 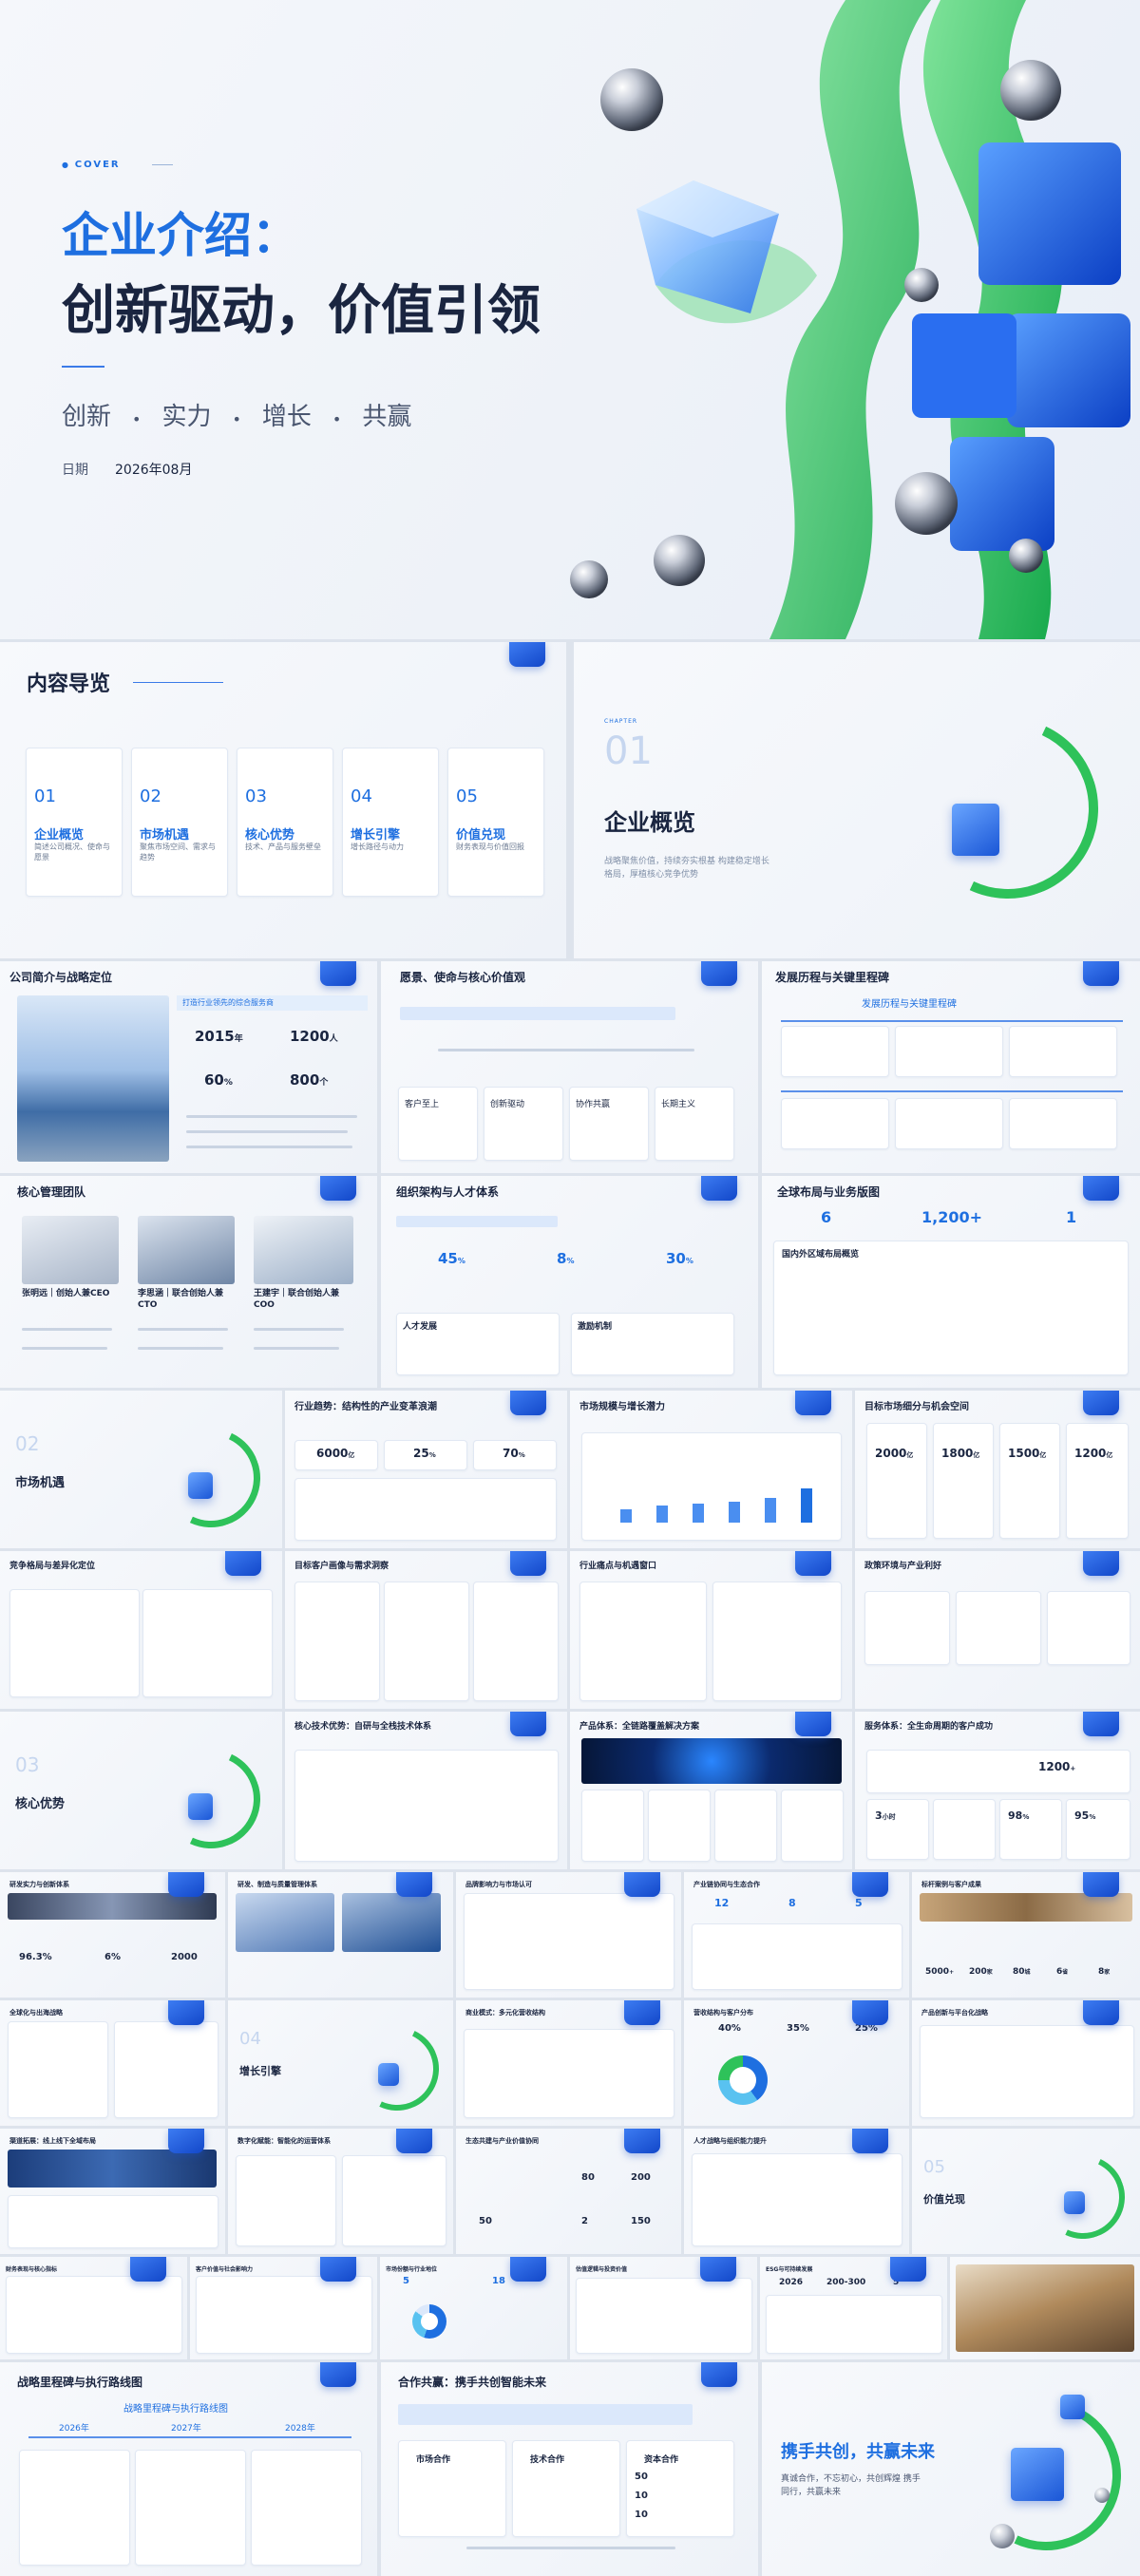 What do you see at coordinates (1045, 2308) in the screenshot?
I see `photo-slide` at bounding box center [1045, 2308].